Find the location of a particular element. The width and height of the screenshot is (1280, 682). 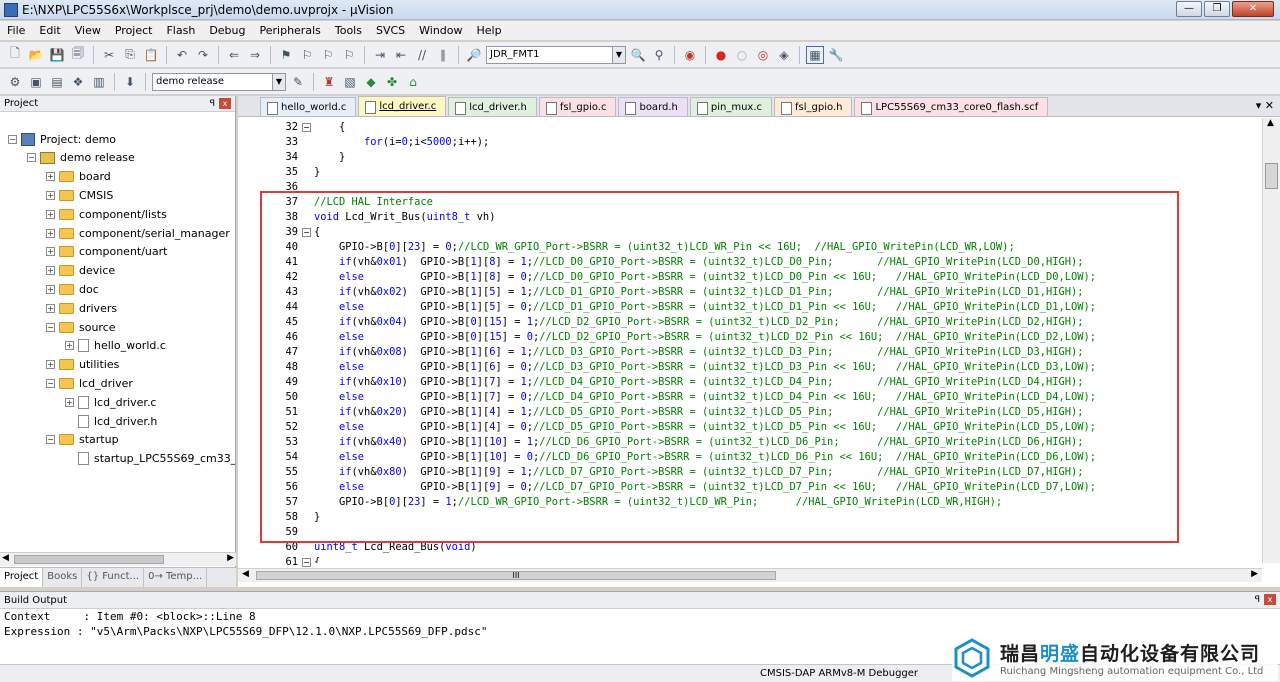

menu-peripherals: Peripherals is located at coordinates (290, 30).